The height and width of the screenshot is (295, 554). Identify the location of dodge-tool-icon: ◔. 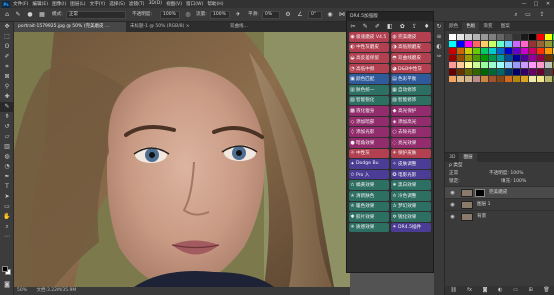
(7, 167).